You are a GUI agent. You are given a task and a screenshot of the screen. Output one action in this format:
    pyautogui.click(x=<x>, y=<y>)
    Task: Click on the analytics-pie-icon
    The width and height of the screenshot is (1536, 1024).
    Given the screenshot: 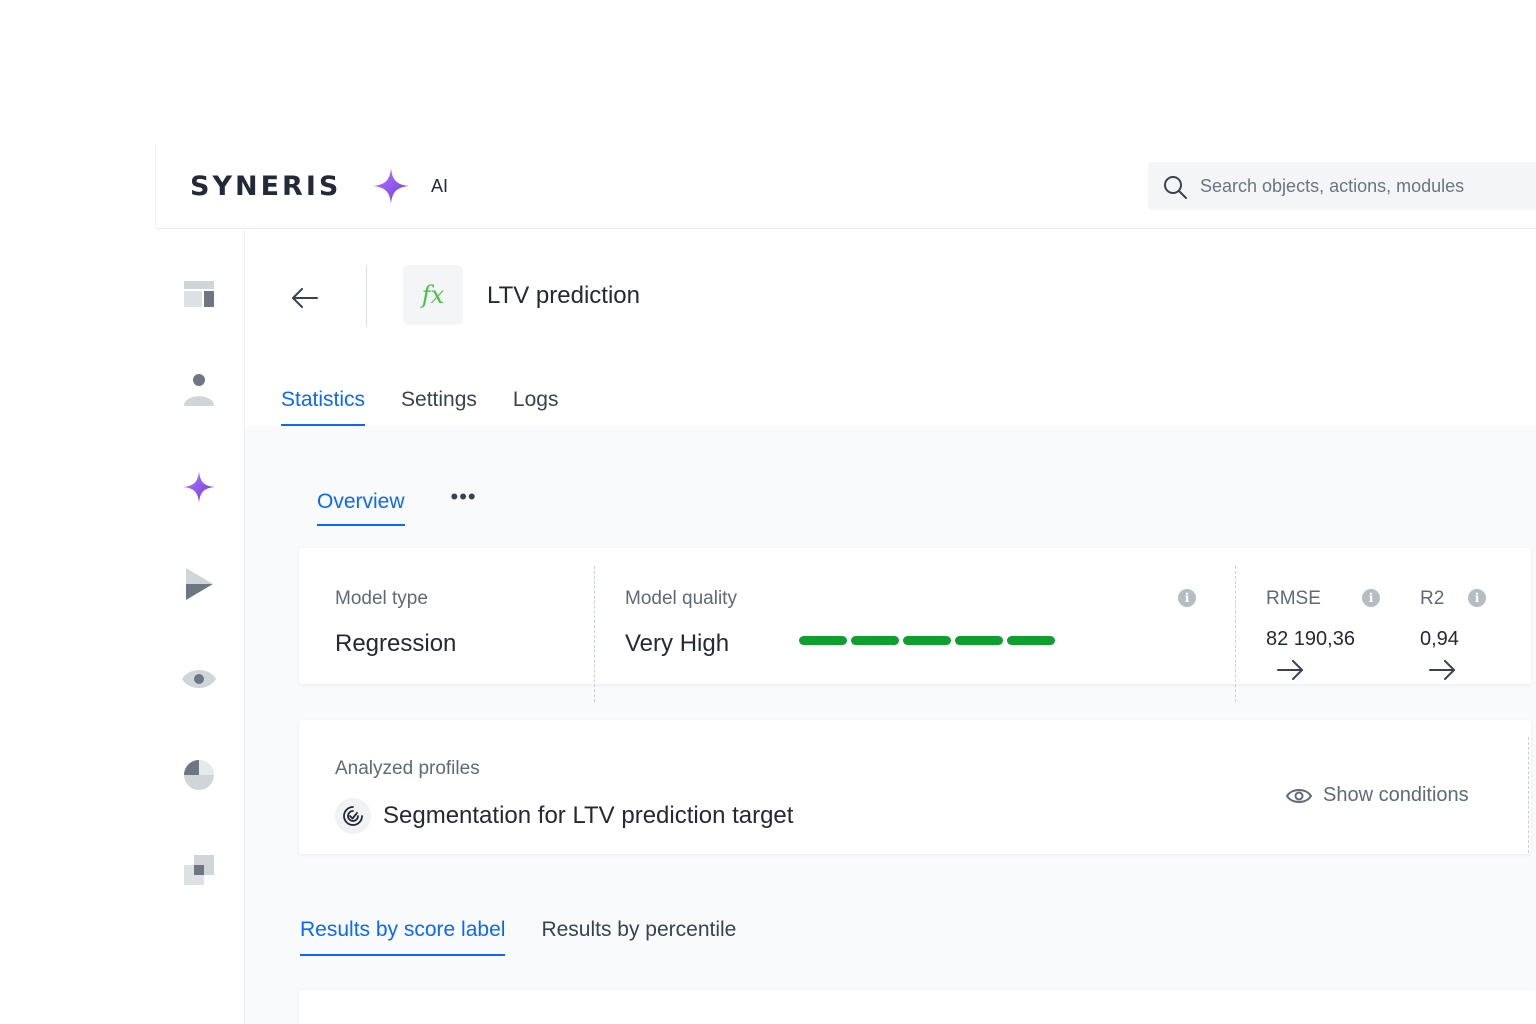 What is the action you would take?
    pyautogui.click(x=199, y=775)
    